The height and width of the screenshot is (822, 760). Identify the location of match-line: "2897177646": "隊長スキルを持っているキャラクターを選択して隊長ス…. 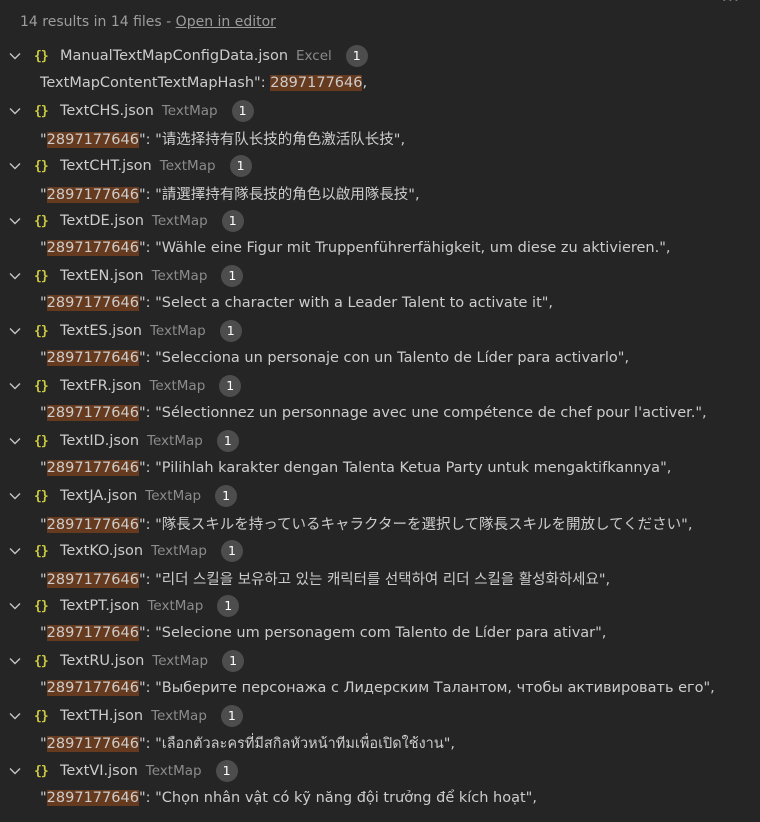
(380, 523).